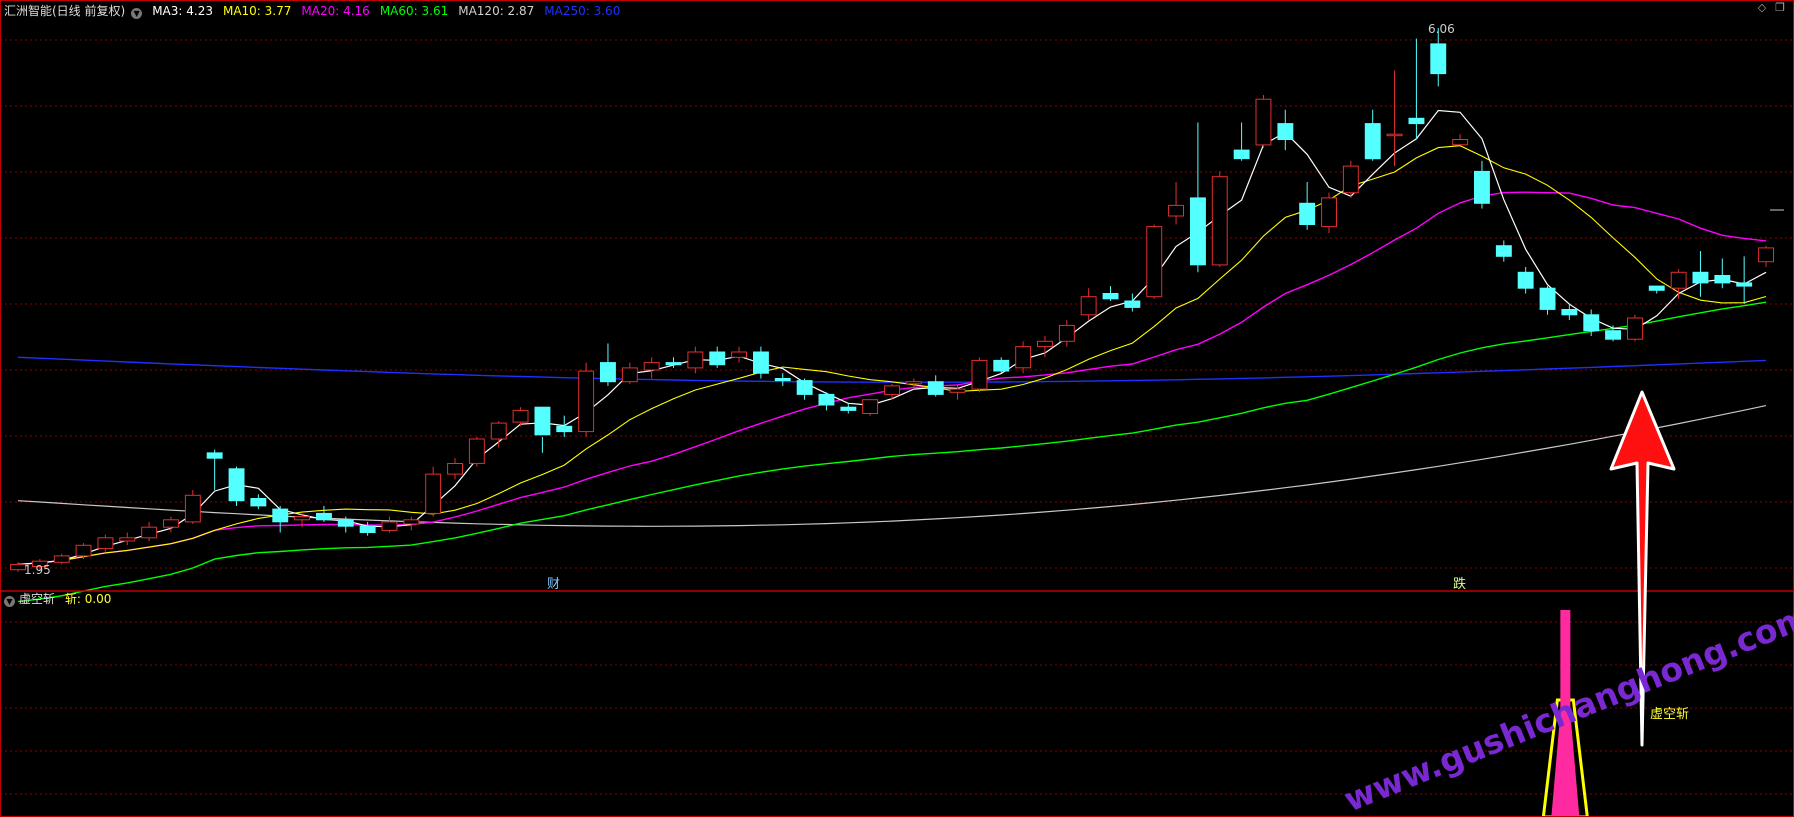 This screenshot has height=817, width=1794. What do you see at coordinates (57, 599) in the screenshot?
I see `sub-legend: ▼ 虚空斩 斩: 0.00` at bounding box center [57, 599].